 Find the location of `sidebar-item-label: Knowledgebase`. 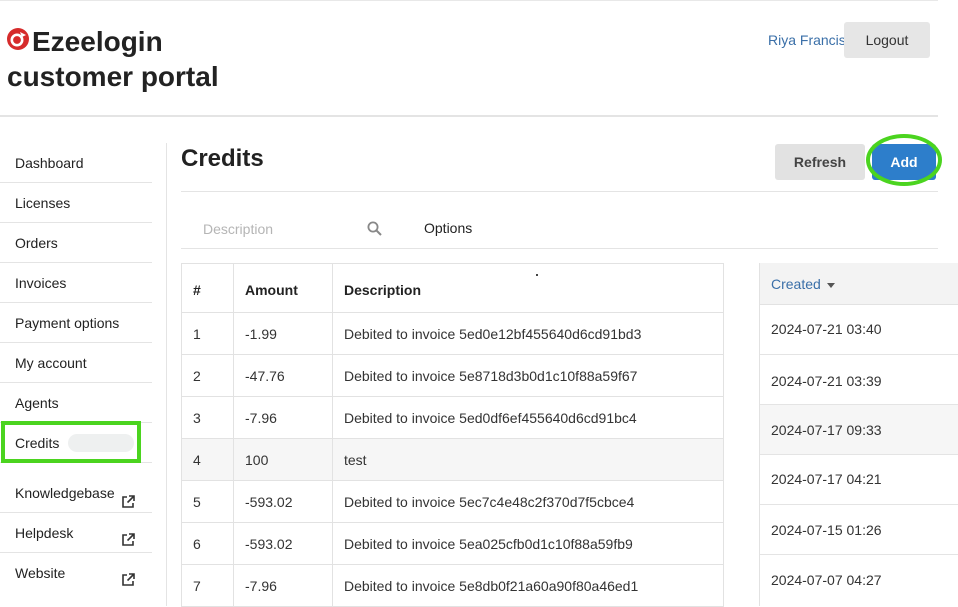

sidebar-item-label: Knowledgebase is located at coordinates (65, 493).